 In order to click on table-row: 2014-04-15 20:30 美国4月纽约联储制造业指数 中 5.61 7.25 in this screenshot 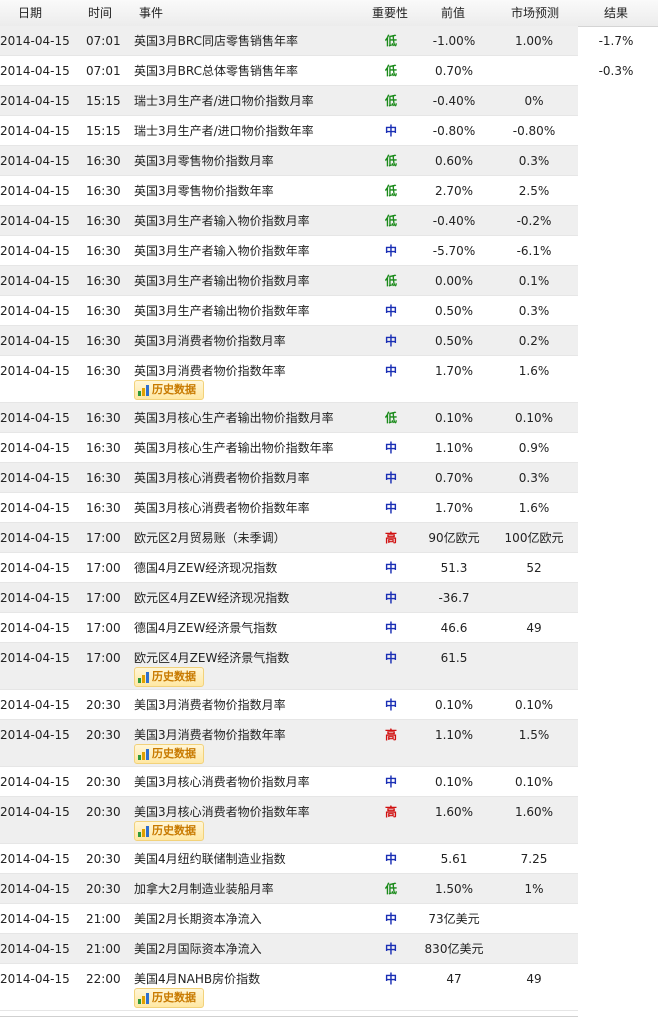, I will do `click(289, 859)`.